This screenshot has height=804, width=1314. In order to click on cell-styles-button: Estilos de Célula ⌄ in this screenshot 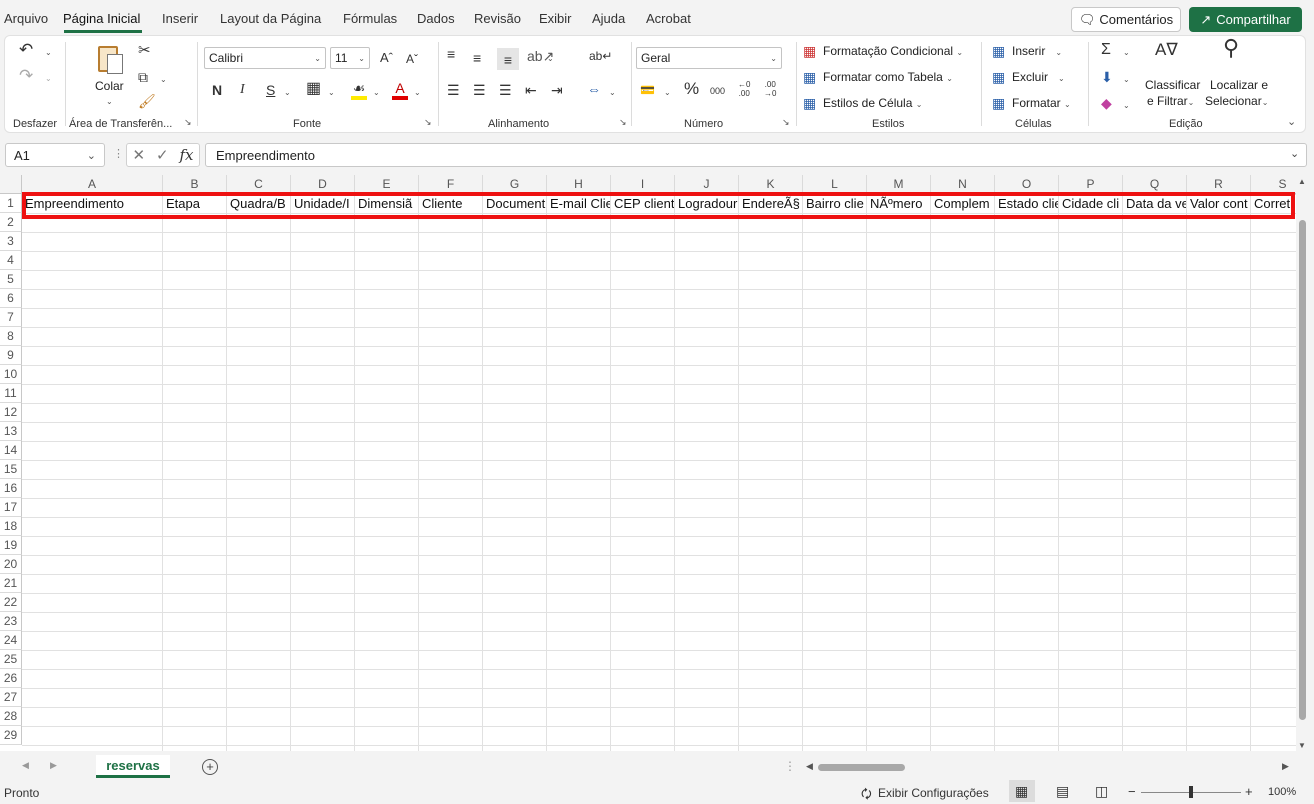, I will do `click(872, 103)`.